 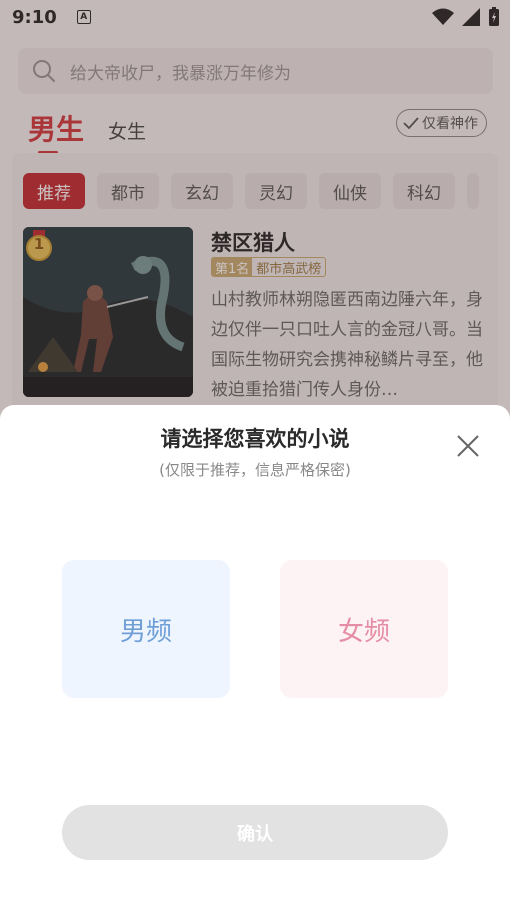 What do you see at coordinates (255, 439) in the screenshot?
I see `modal-title: 请选择您喜欢的小说` at bounding box center [255, 439].